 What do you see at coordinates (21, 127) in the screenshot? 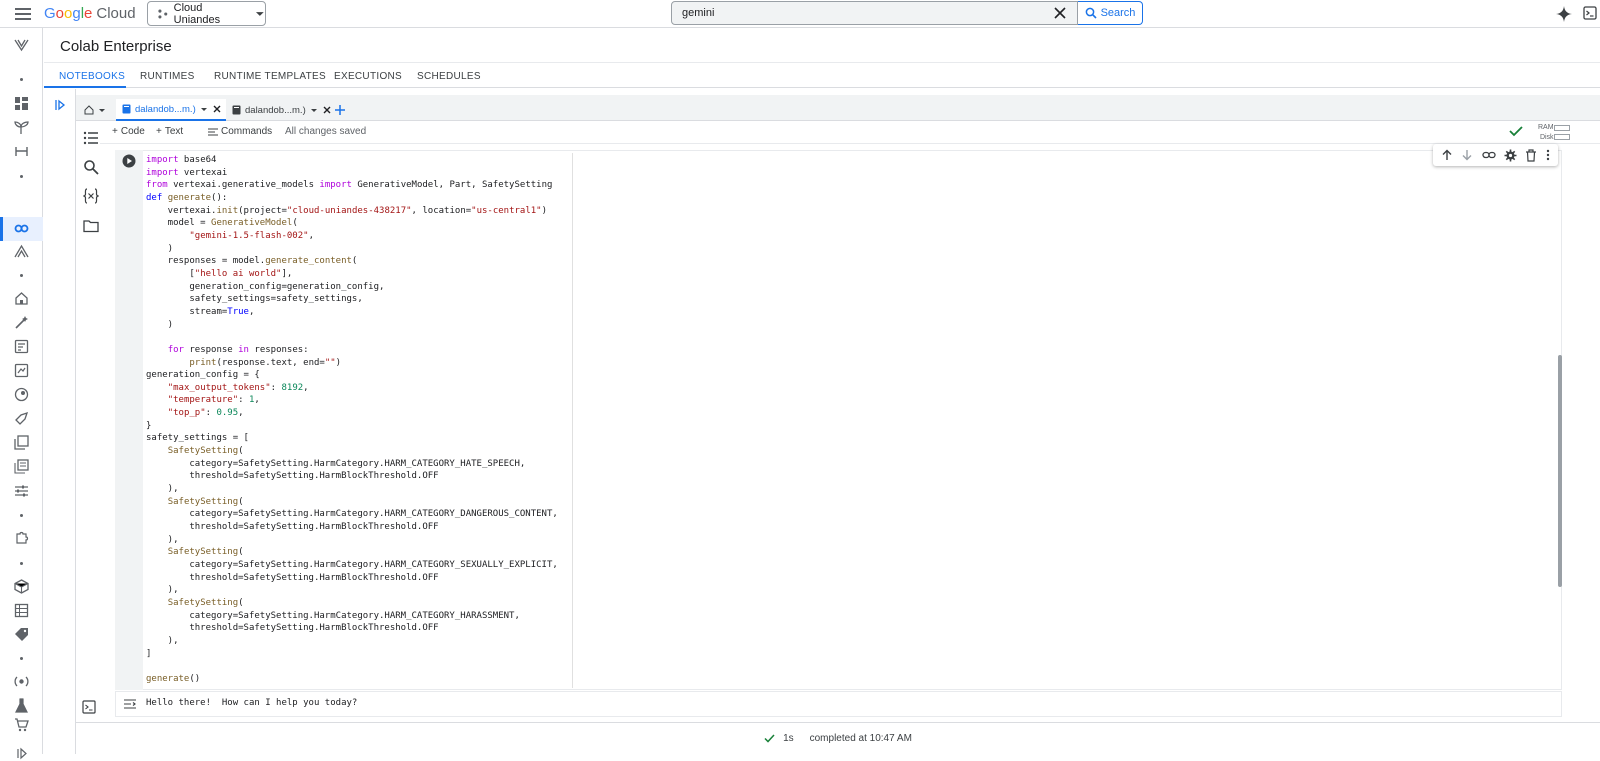
I see `model-garden-icon` at bounding box center [21, 127].